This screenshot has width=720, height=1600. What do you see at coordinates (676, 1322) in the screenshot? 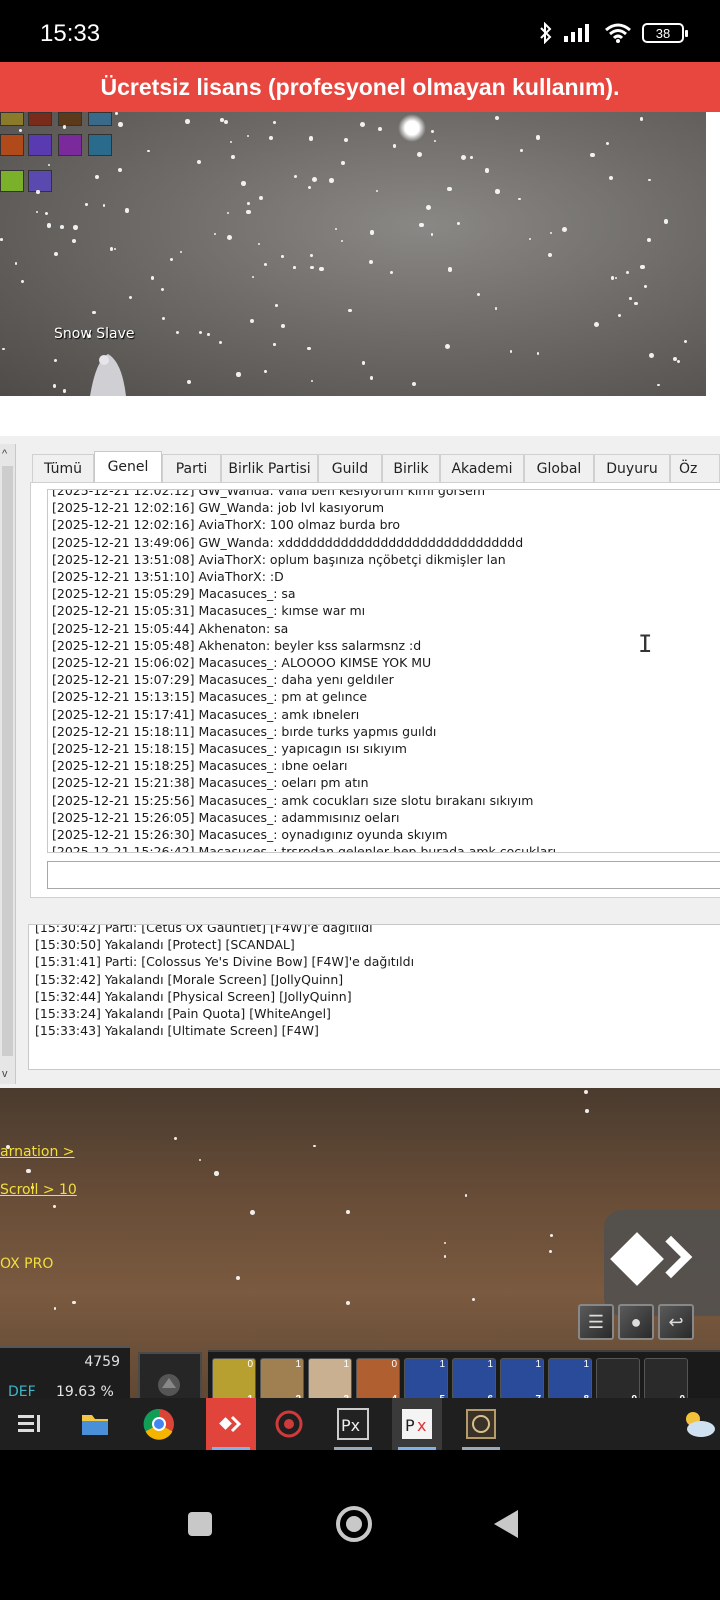
I see `hook-icon: ↩` at bounding box center [676, 1322].